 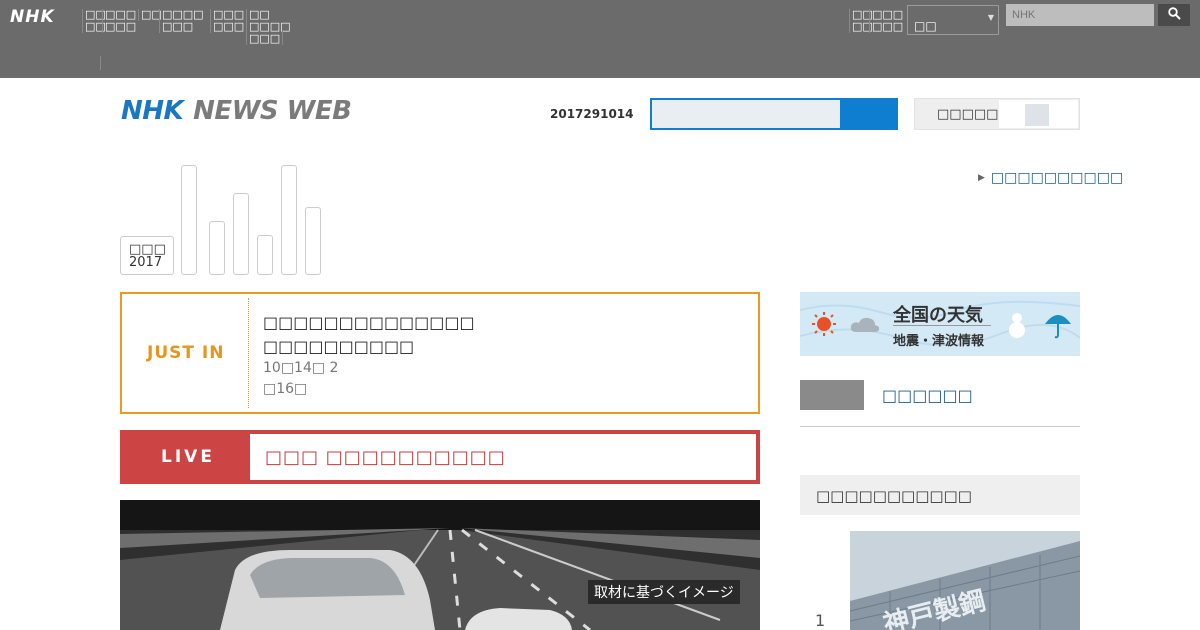 I want to click on ranking-item-image: 神戸製鋼, so click(x=965, y=580).